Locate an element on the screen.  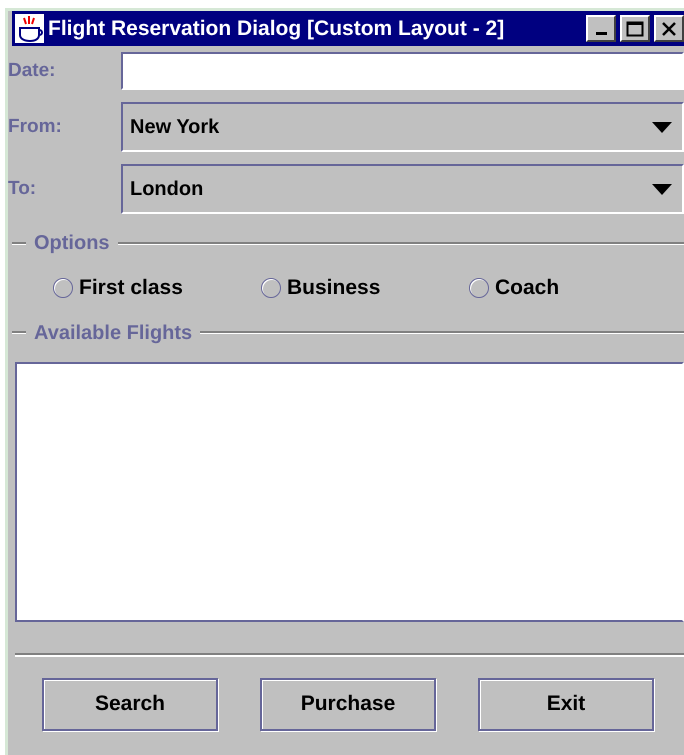
dropdown: London is located at coordinates (402, 189).